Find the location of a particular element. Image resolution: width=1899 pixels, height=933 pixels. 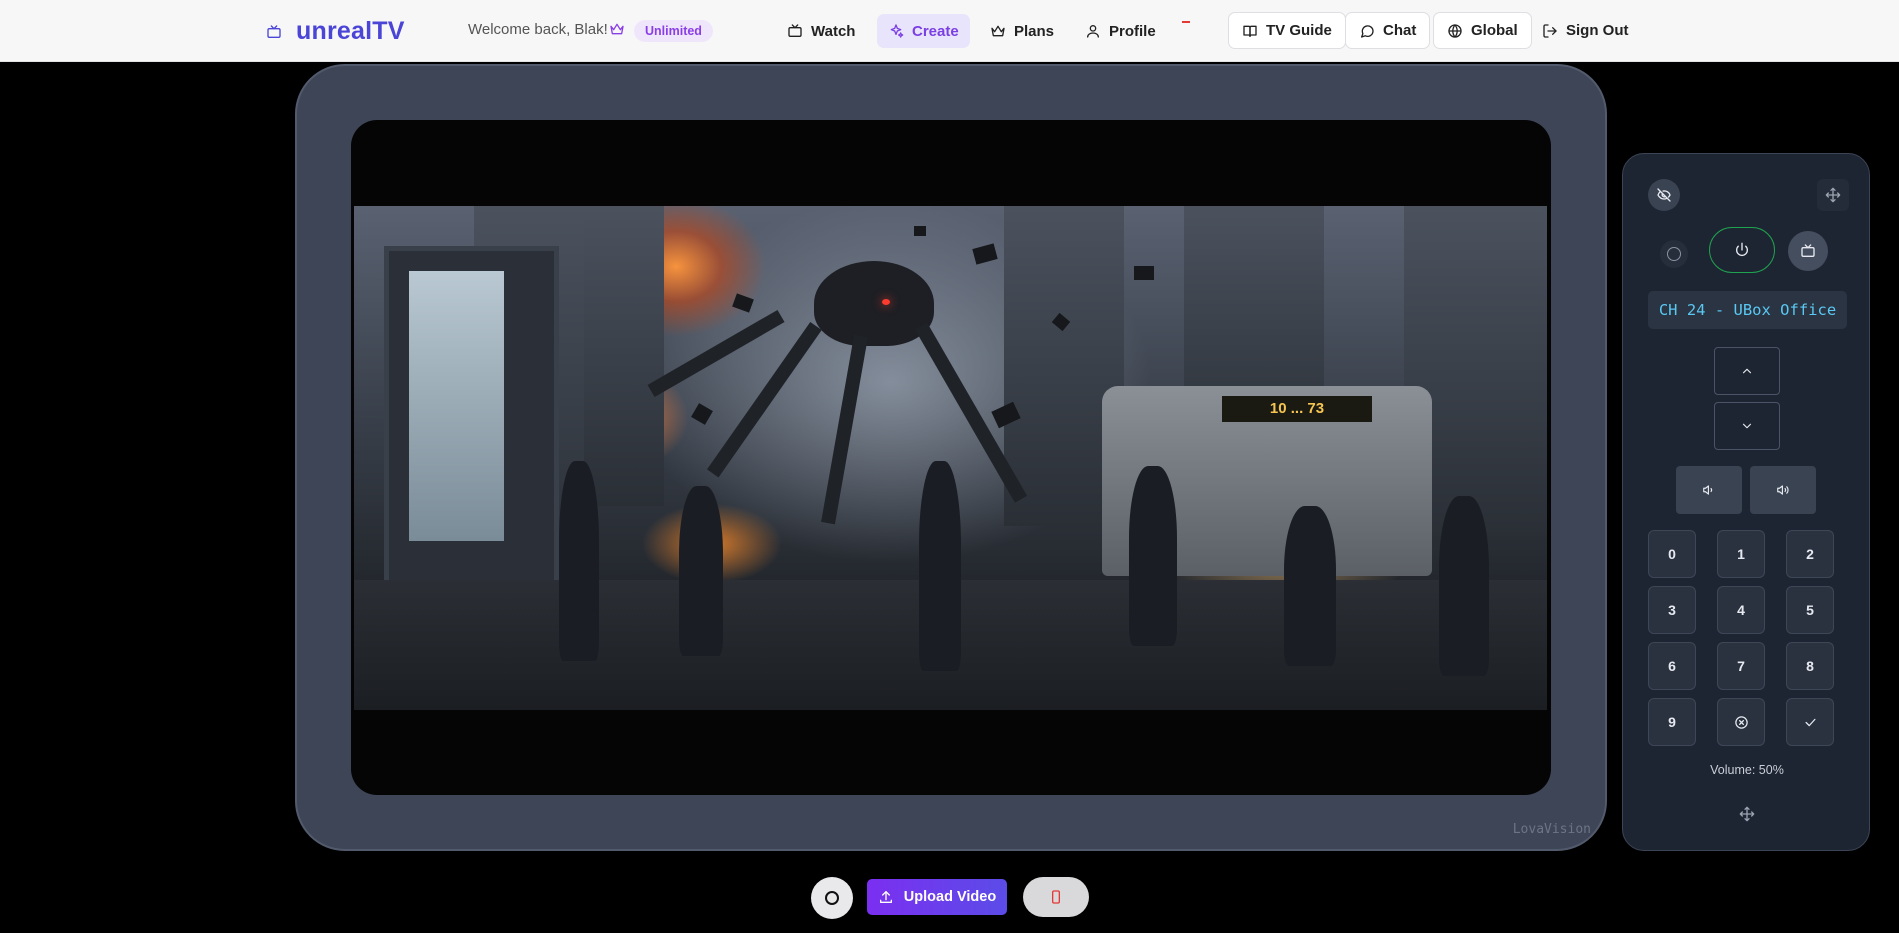

circle-x-icon is located at coordinates (1741, 722).